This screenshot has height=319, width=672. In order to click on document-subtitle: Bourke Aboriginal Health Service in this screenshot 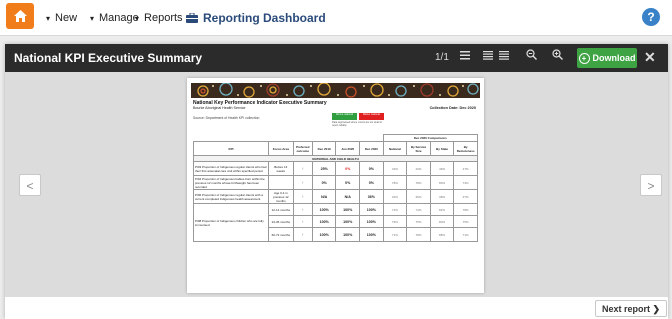, I will do `click(219, 108)`.